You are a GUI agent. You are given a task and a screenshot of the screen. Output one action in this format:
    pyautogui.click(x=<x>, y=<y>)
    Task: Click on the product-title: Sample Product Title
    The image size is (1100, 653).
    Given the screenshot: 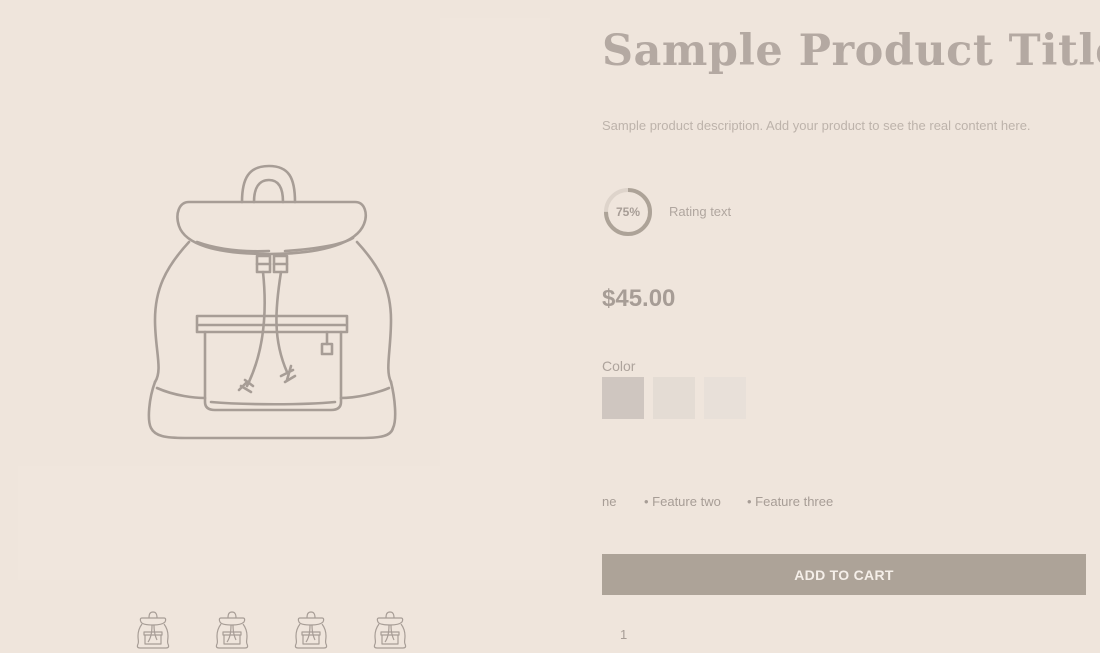 What is the action you would take?
    pyautogui.click(x=851, y=51)
    